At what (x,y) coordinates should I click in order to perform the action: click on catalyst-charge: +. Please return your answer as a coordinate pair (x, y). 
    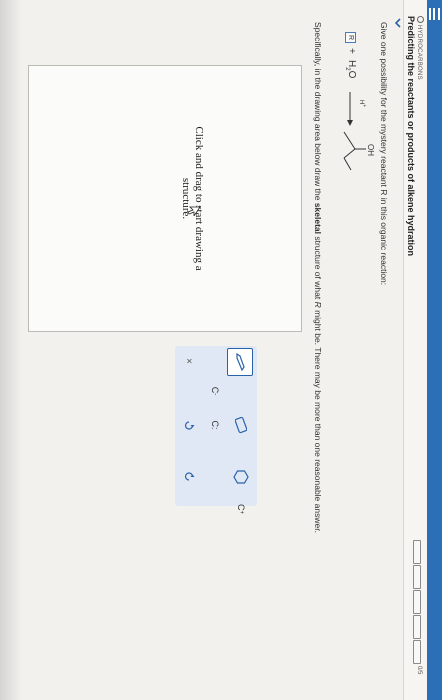
    Looking at the image, I should click on (364, 106).